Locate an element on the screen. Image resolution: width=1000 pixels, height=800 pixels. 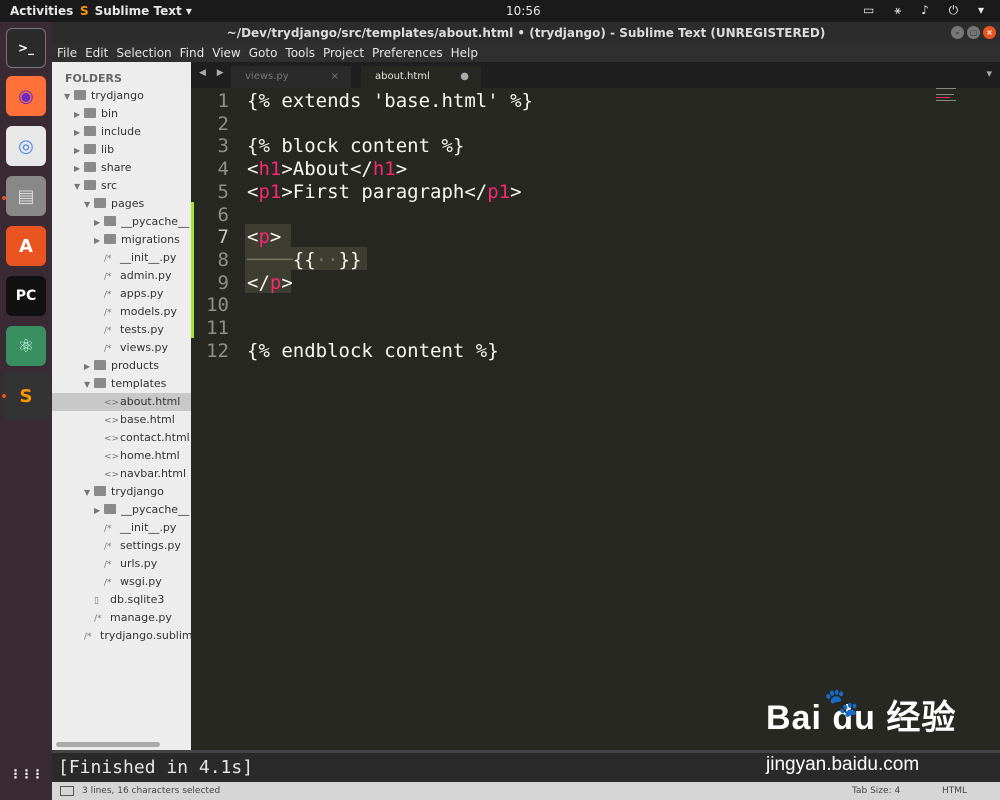
menu-project: Project is located at coordinates (343, 53).